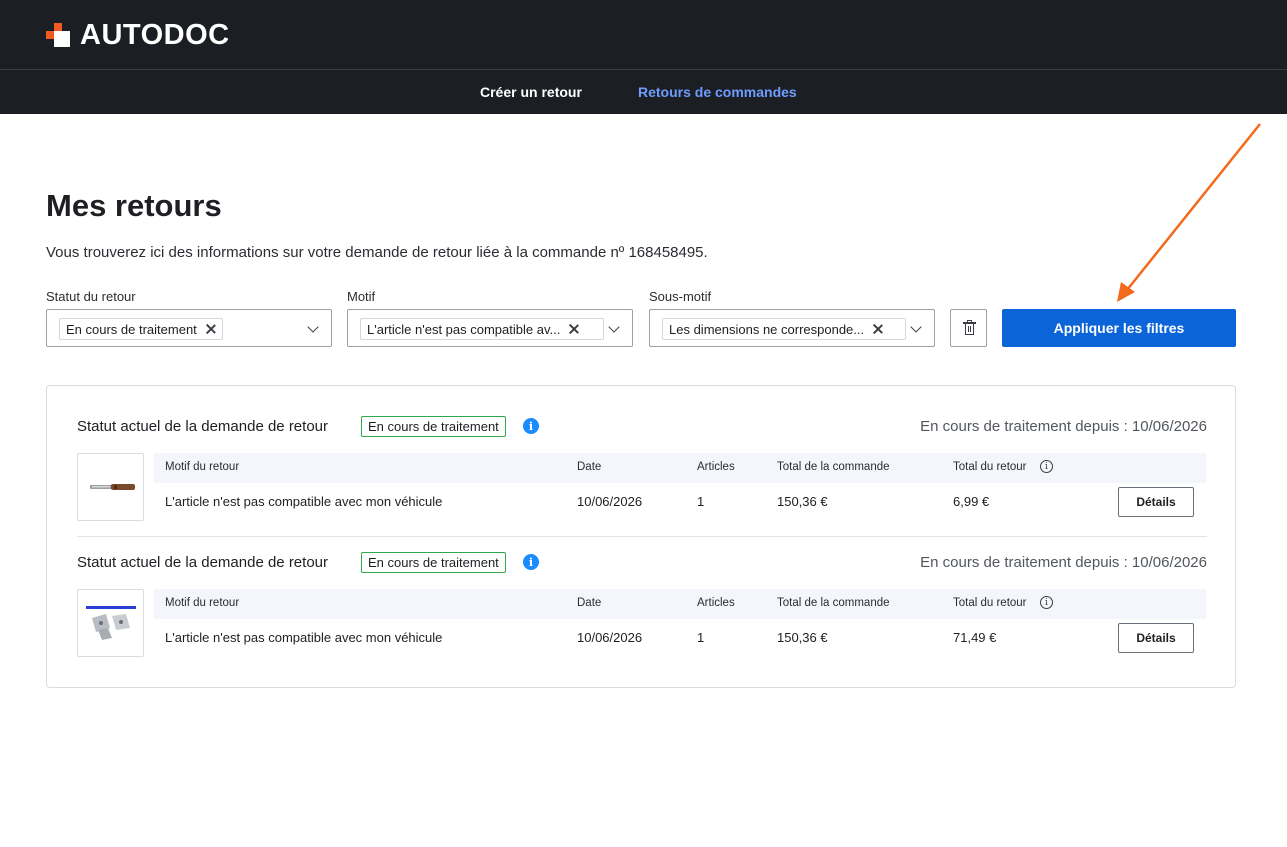 The image size is (1287, 847). What do you see at coordinates (971, 501) in the screenshot?
I see `cell-return-total: 6,99 €` at bounding box center [971, 501].